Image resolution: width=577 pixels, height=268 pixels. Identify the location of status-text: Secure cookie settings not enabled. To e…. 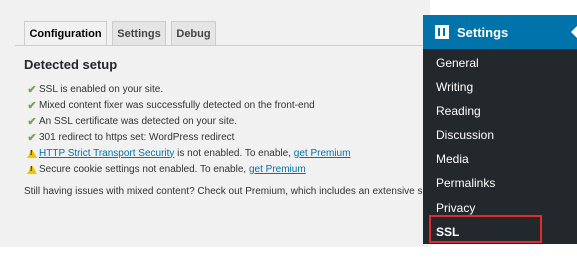
(144, 169).